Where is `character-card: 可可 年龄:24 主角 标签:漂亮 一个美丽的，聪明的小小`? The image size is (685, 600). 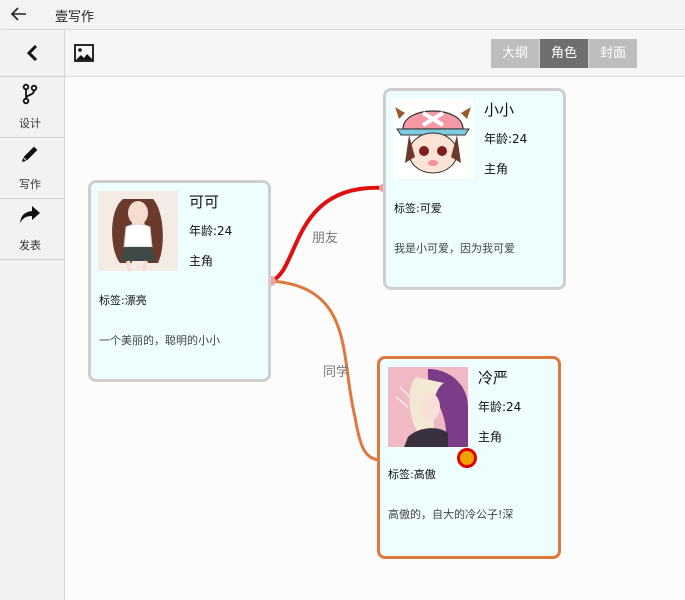
character-card: 可可 年龄:24 主角 标签:漂亮 一个美丽的，聪明的小小 is located at coordinates (179, 281).